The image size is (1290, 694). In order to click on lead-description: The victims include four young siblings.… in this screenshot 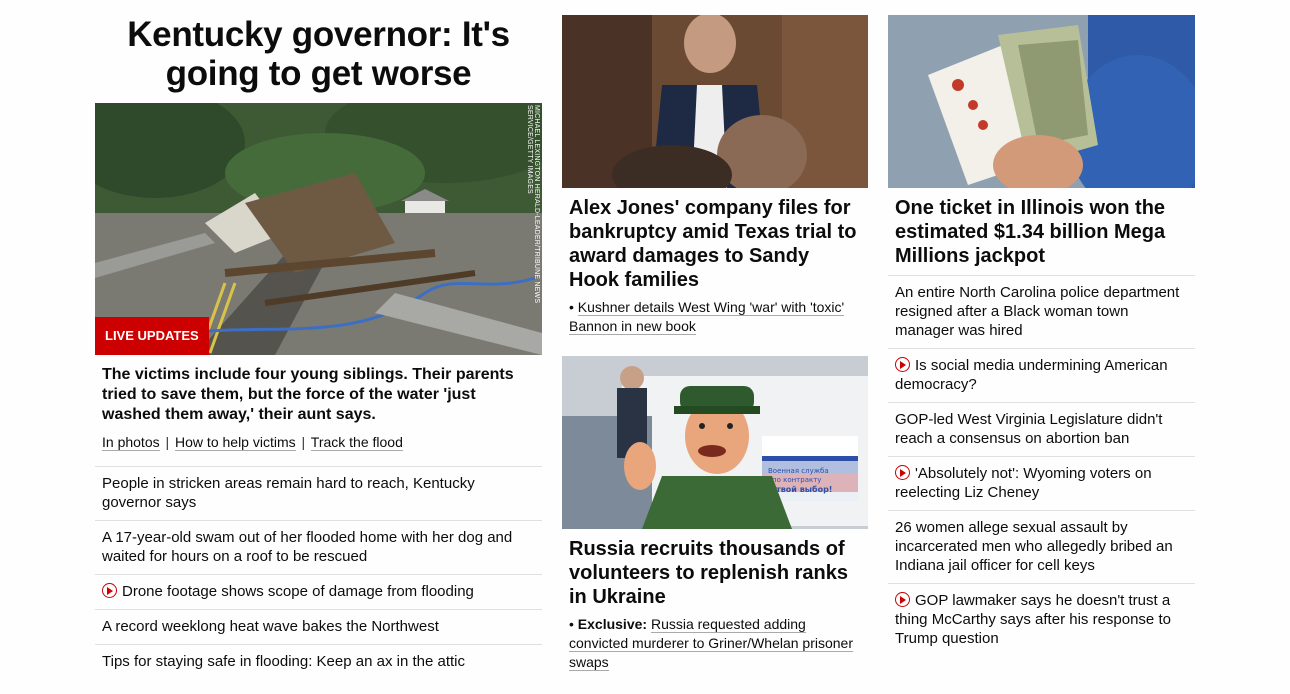, I will do `click(318, 390)`.